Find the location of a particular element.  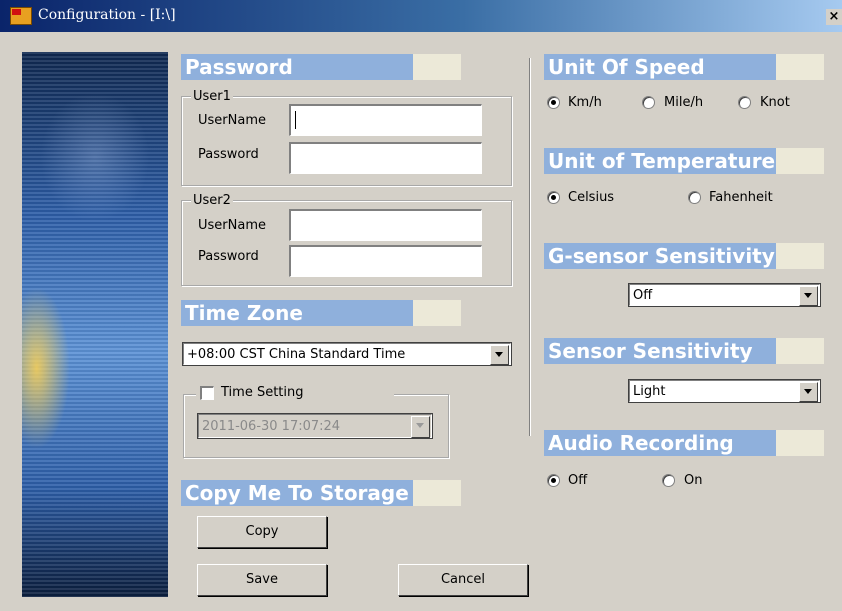

speed-knot-label: Knot is located at coordinates (775, 102).